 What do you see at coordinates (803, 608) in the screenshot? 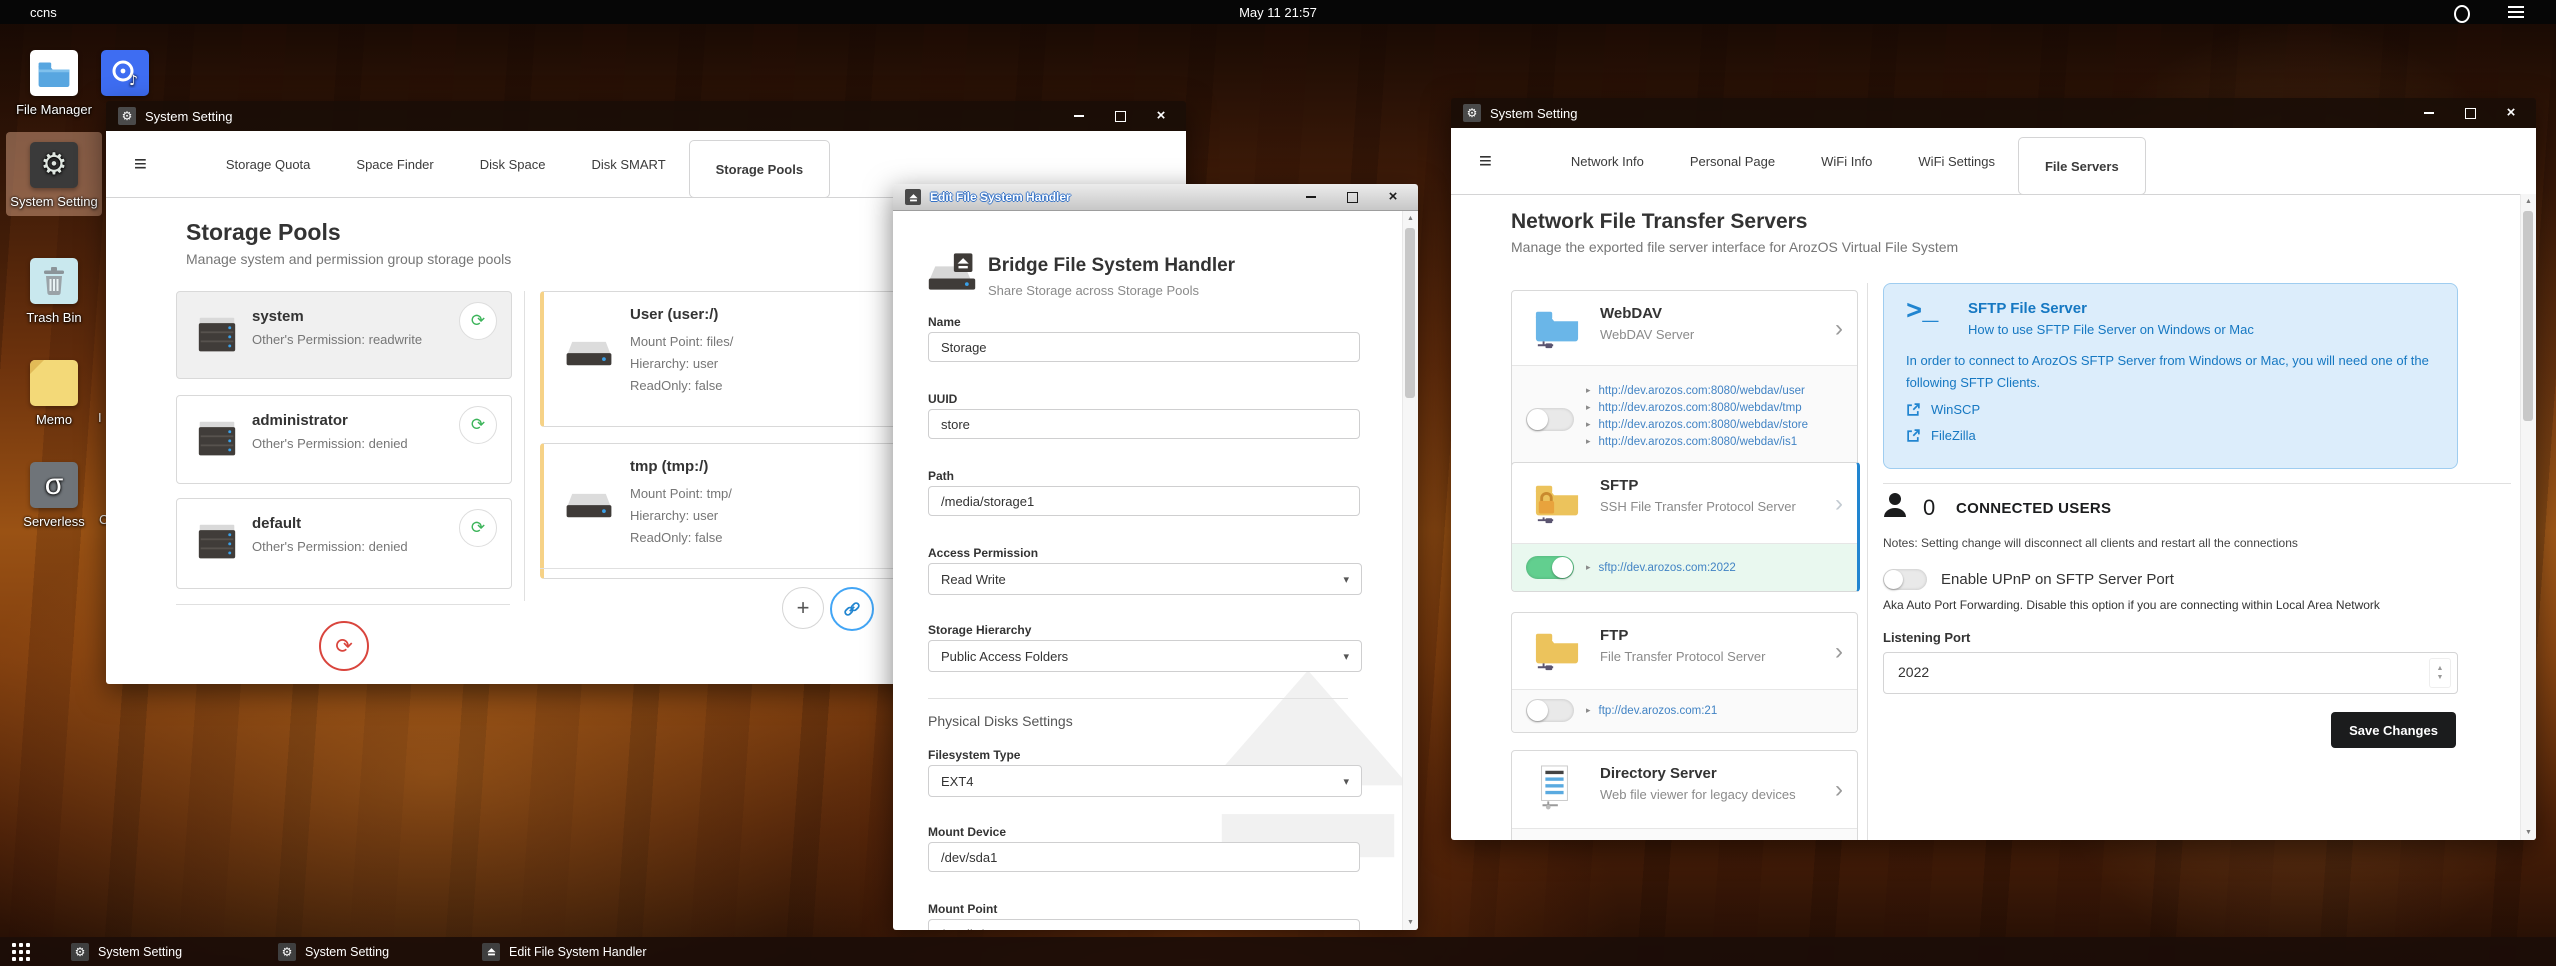
I see `add-handler-button: +` at bounding box center [803, 608].